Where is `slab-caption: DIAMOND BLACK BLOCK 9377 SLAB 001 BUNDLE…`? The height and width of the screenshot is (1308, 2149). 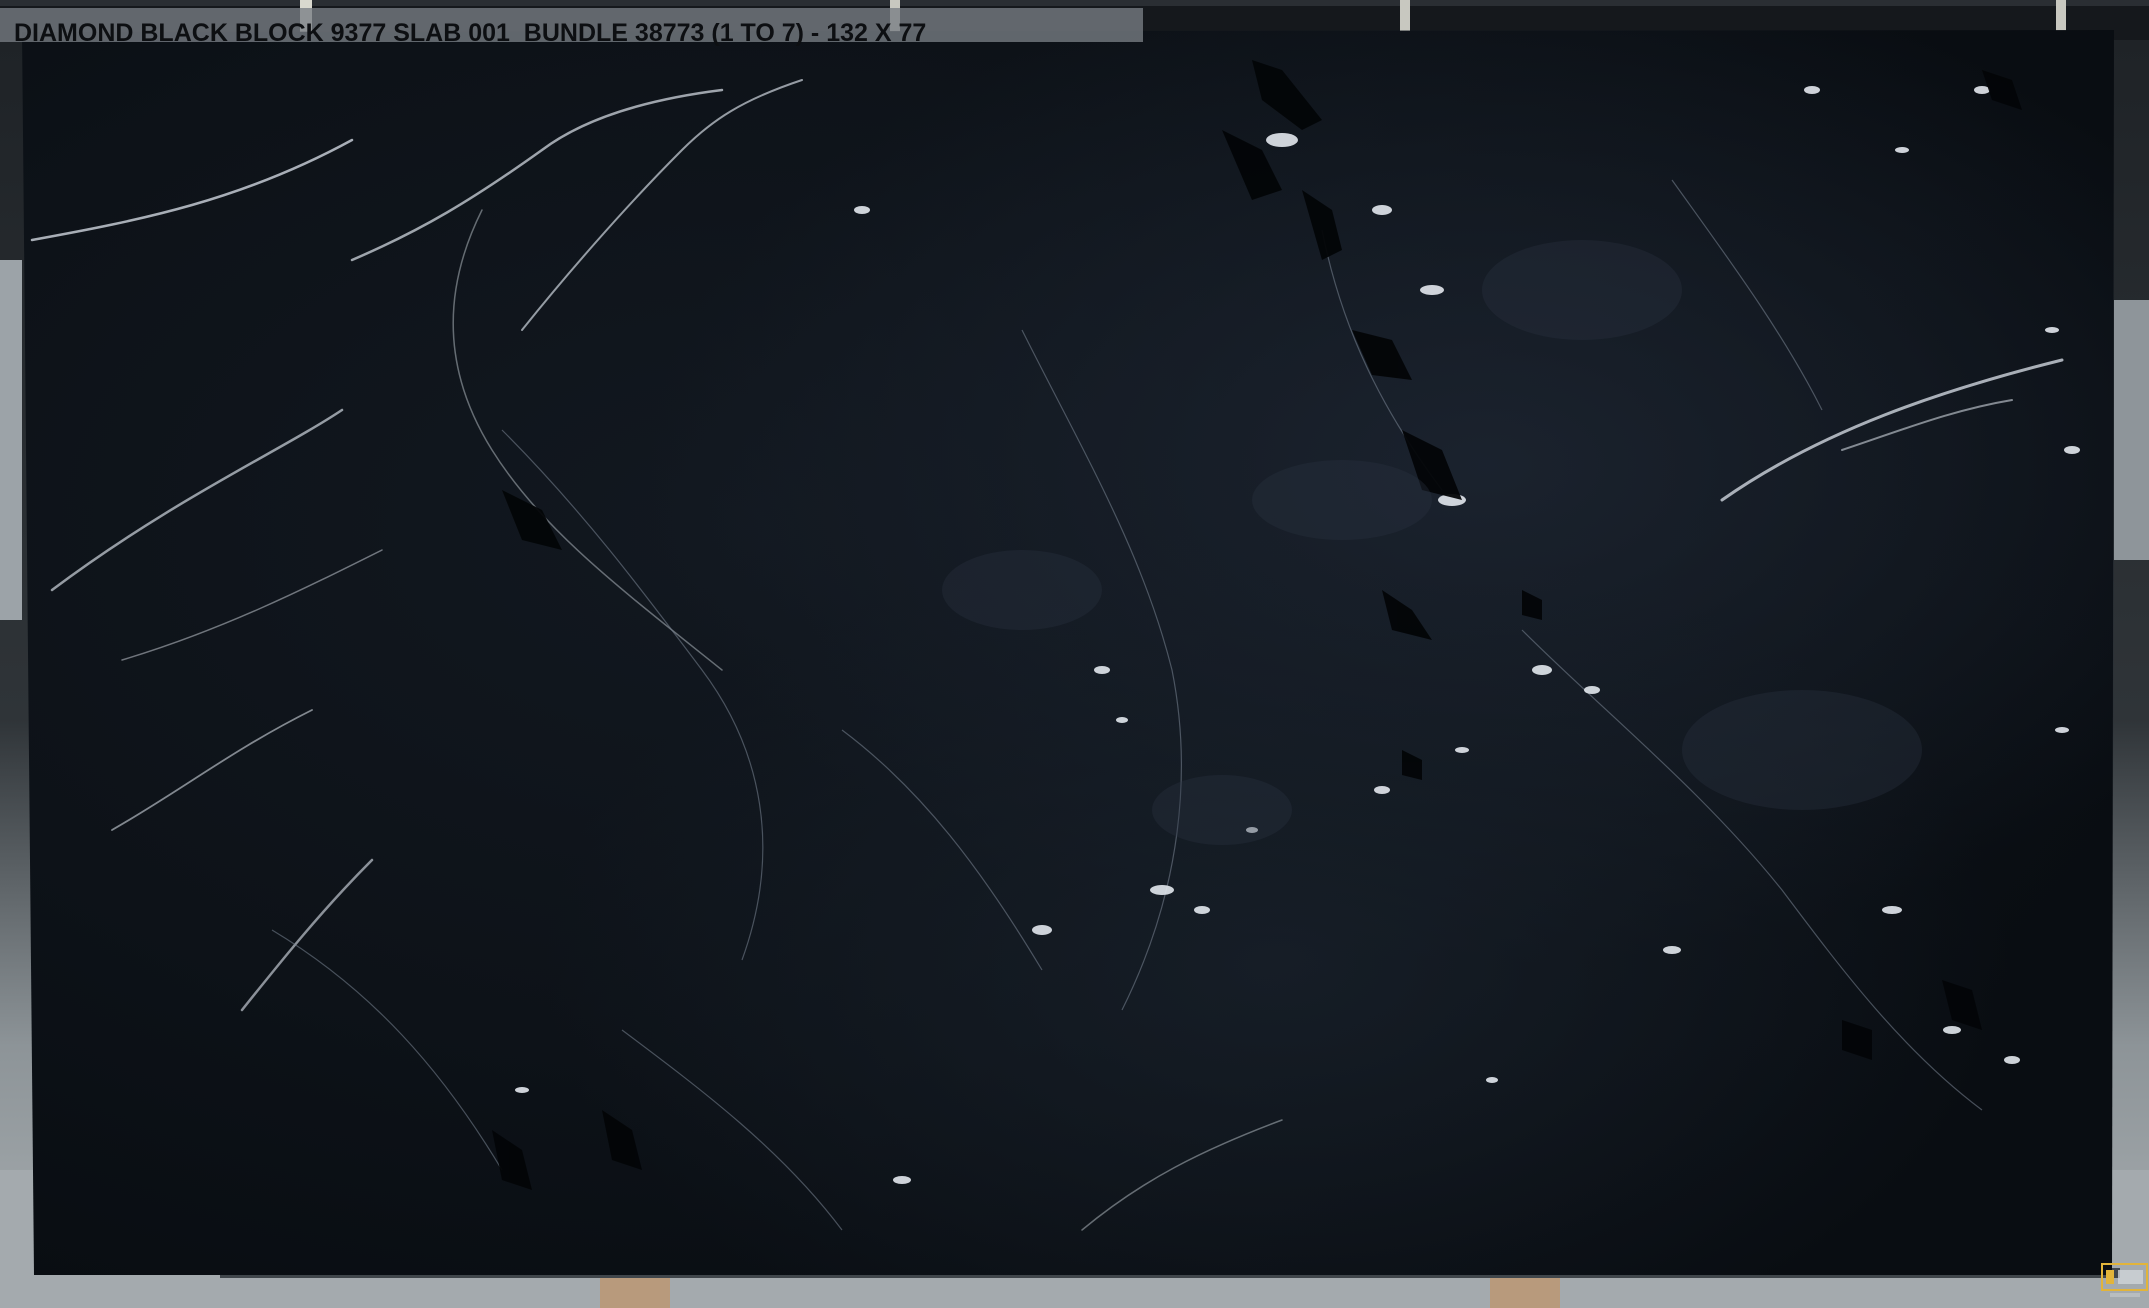
slab-caption: DIAMOND BLACK BLOCK 9377 SLAB 001 BUNDLE… is located at coordinates (470, 33).